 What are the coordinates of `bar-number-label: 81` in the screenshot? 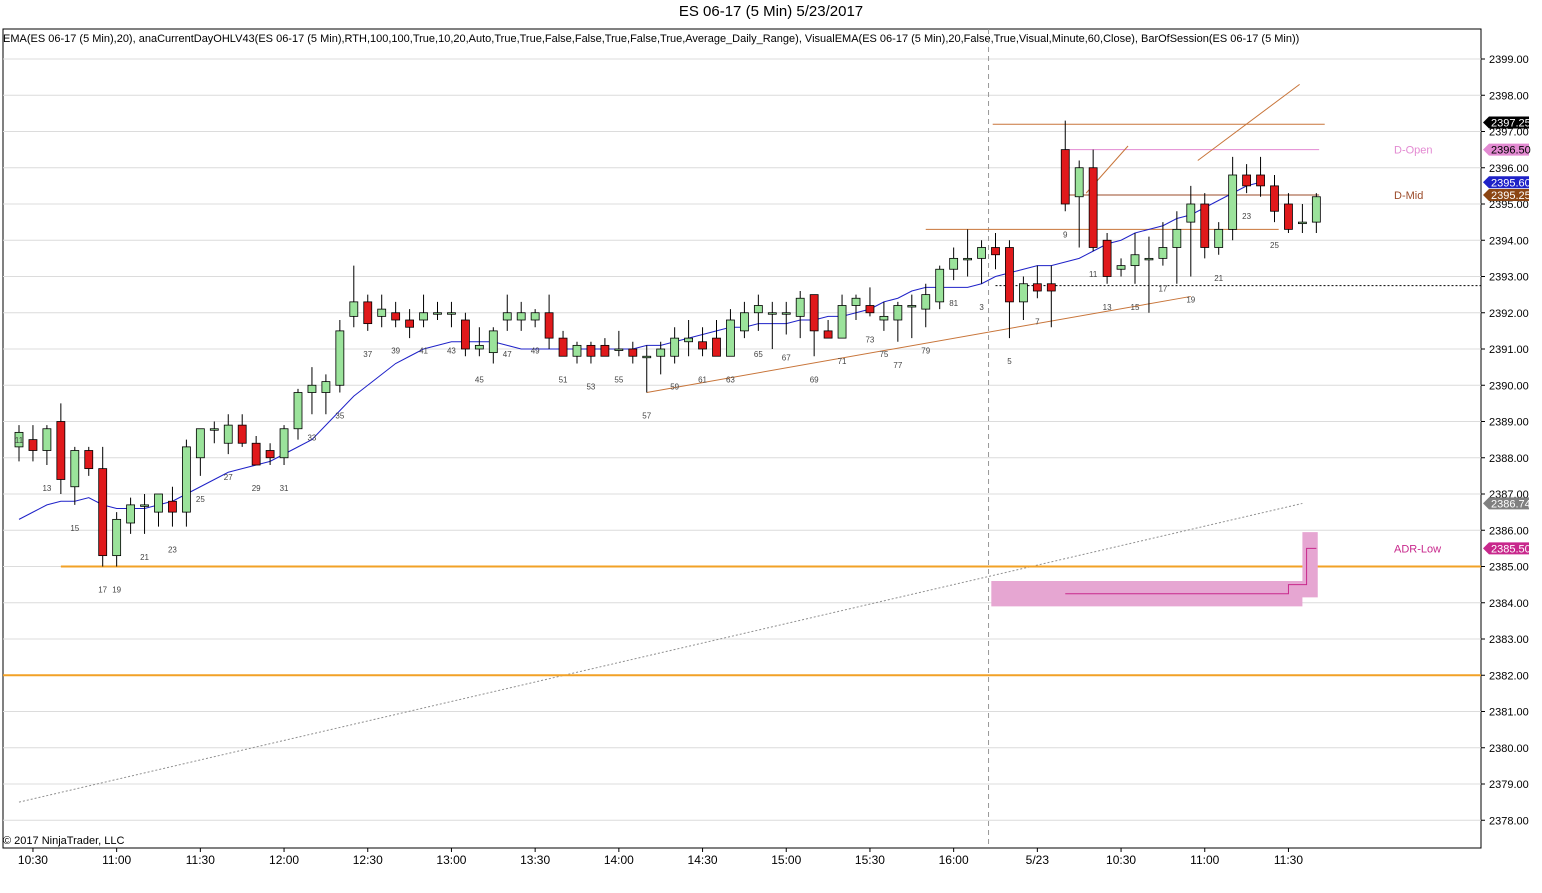 It's located at (953, 303).